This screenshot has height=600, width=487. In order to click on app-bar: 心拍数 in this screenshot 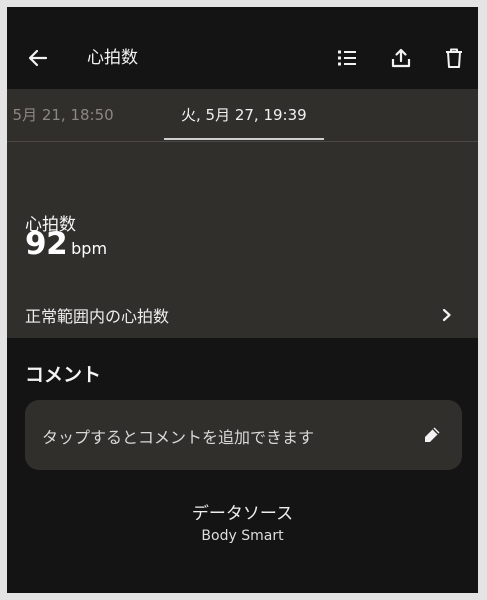, I will do `click(242, 48)`.